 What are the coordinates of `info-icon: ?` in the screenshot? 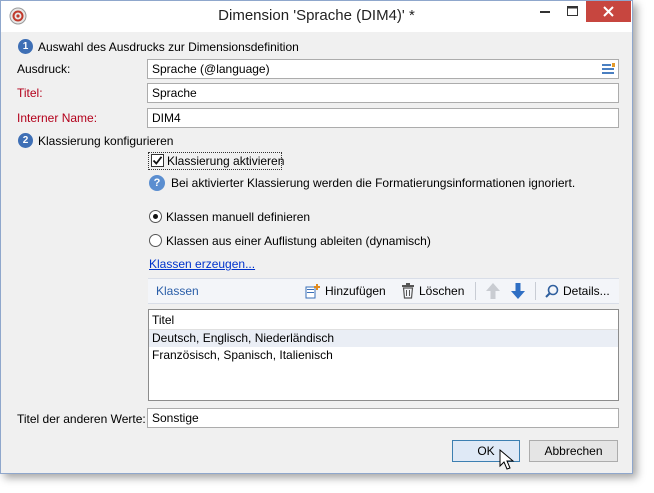 It's located at (157, 183).